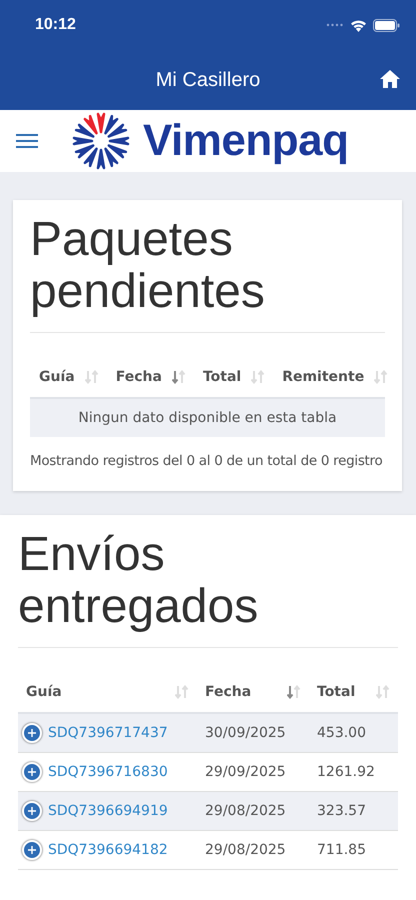 The height and width of the screenshot is (900, 416). What do you see at coordinates (245, 733) in the screenshot?
I see `date-cell: 30/09/2025` at bounding box center [245, 733].